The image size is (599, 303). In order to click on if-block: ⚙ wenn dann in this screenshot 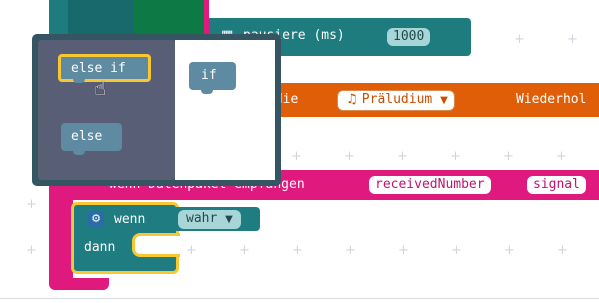, I will do `click(125, 238)`.